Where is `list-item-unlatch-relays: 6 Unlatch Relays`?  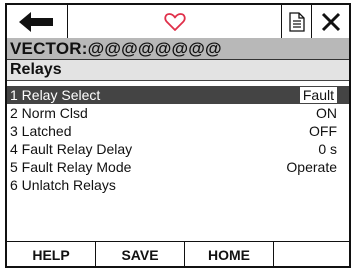 list-item-unlatch-relays: 6 Unlatch Relays is located at coordinates (178, 185).